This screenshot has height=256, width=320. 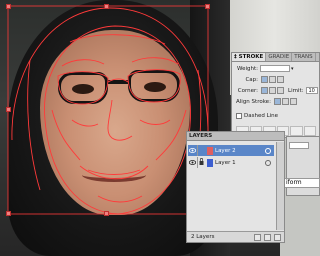 What do you see at coordinates (235, 236) in the screenshot?
I see `layers-panel-footer: 2 Layers` at bounding box center [235, 236].